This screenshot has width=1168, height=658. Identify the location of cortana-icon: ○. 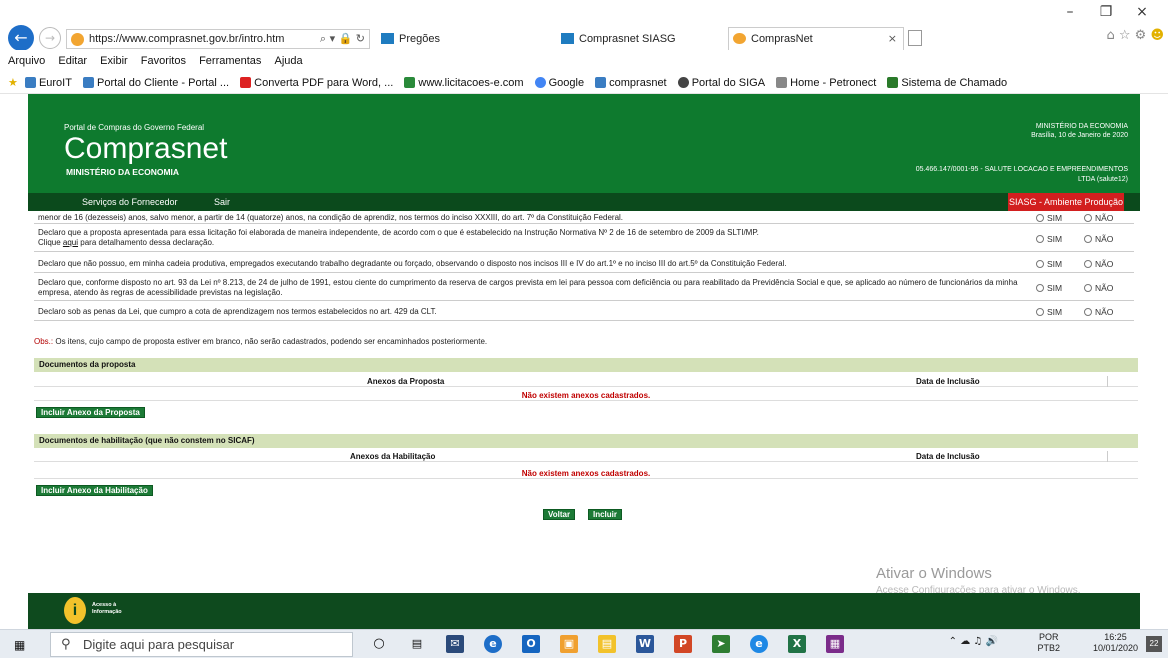
(379, 644).